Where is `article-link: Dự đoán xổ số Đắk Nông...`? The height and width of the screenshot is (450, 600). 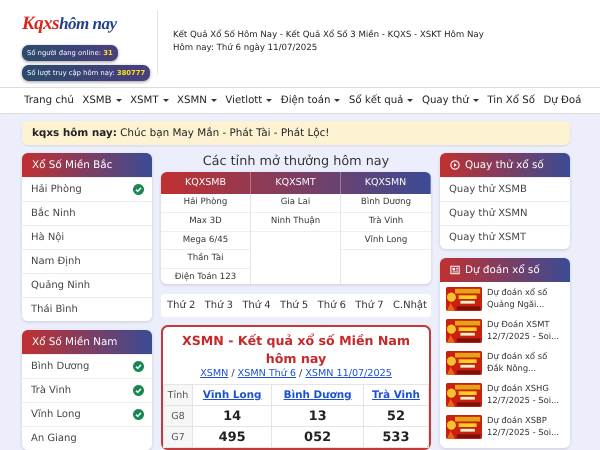
article-link: Dự đoán xổ số Đắk Nông... is located at coordinates (526, 362).